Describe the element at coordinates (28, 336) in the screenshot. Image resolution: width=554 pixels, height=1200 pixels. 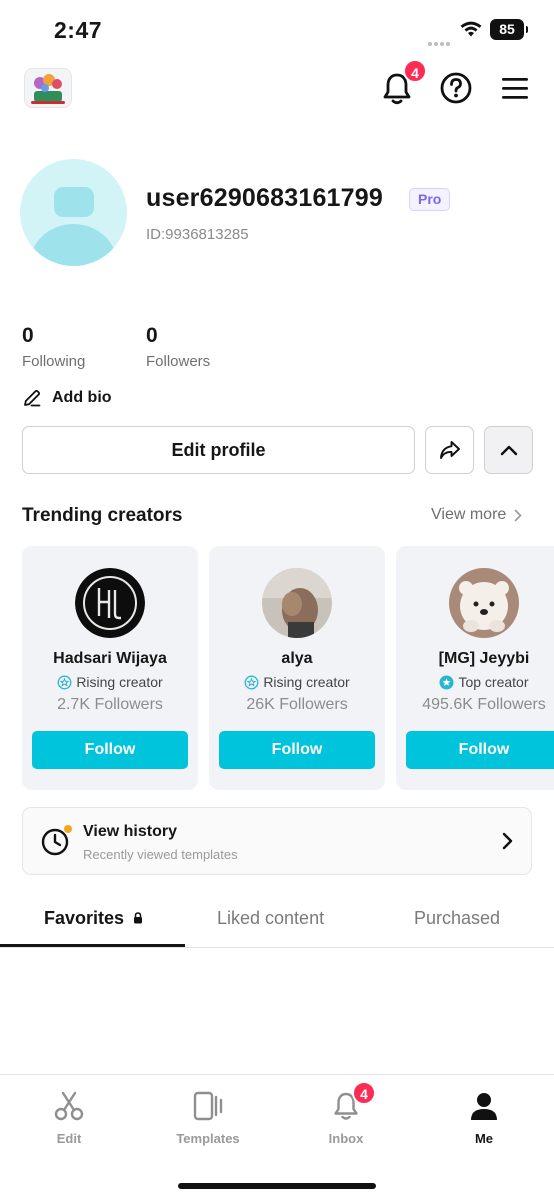
I see `following-count: 0` at that location.